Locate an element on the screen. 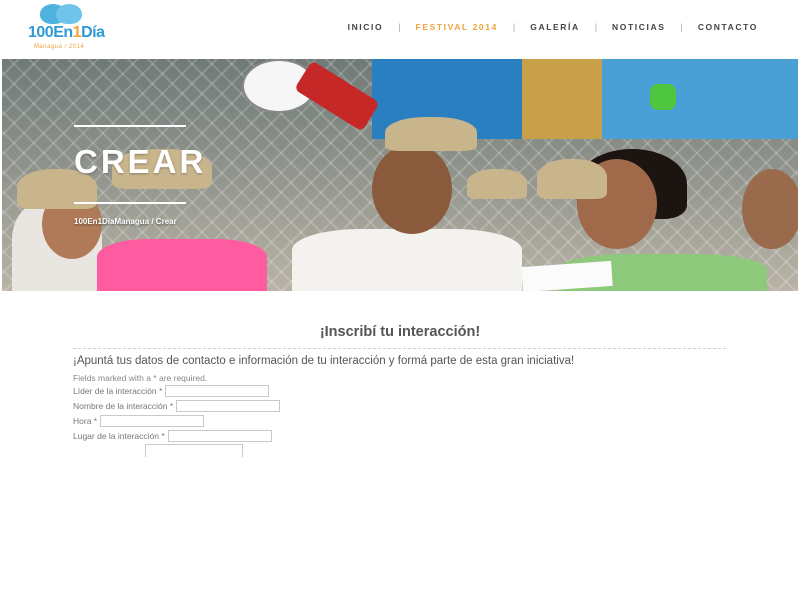 The image size is (800, 600). form-row-lugar: Lugar de la interacción * is located at coordinates (172, 436).